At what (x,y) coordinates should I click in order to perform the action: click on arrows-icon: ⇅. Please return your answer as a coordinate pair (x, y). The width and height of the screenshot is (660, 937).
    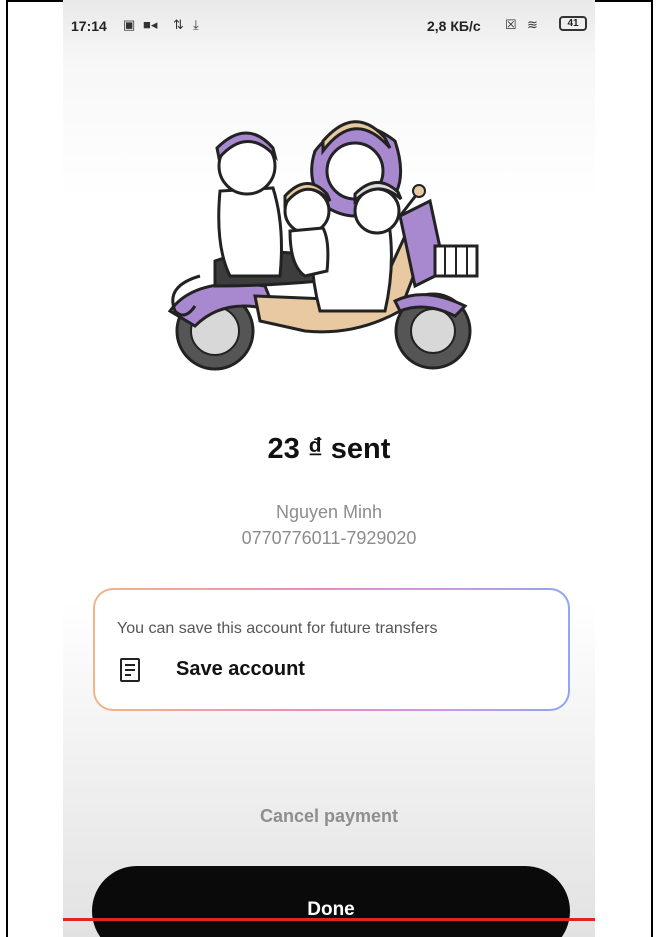
    Looking at the image, I should click on (178, 24).